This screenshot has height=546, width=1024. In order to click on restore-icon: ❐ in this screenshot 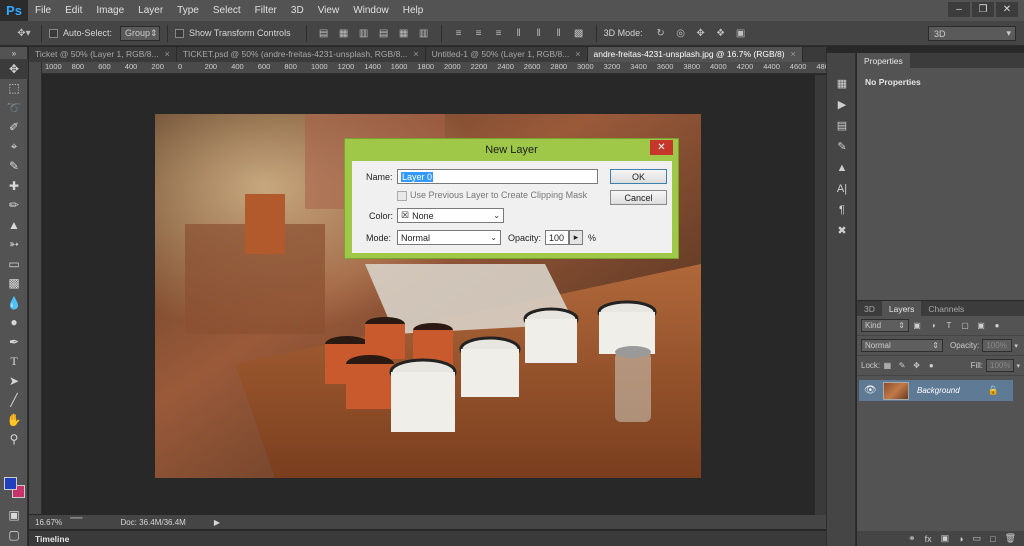, I will do `click(983, 9)`.